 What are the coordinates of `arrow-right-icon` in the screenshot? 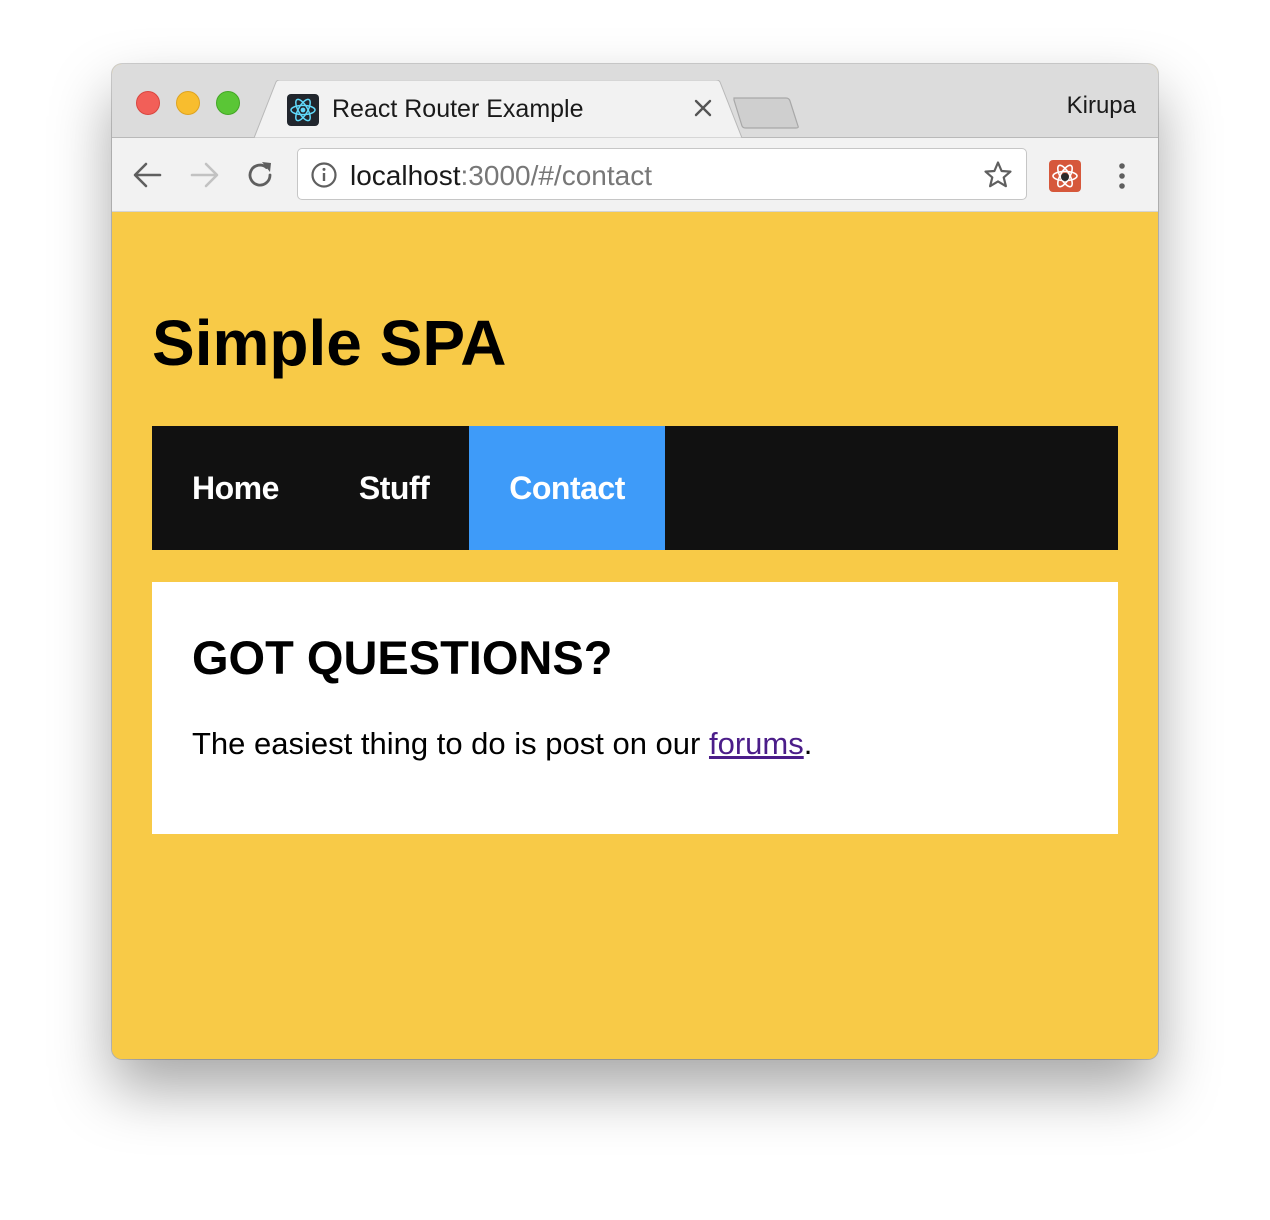 It's located at (204, 175).